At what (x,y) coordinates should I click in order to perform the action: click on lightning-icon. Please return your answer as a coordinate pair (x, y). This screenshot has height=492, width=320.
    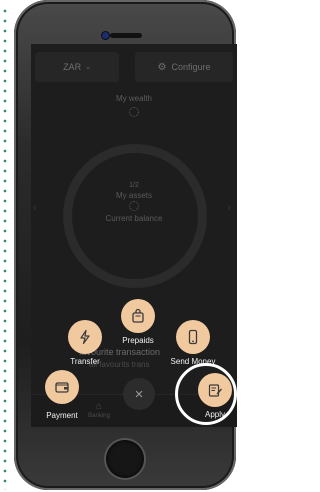
    Looking at the image, I should click on (85, 337).